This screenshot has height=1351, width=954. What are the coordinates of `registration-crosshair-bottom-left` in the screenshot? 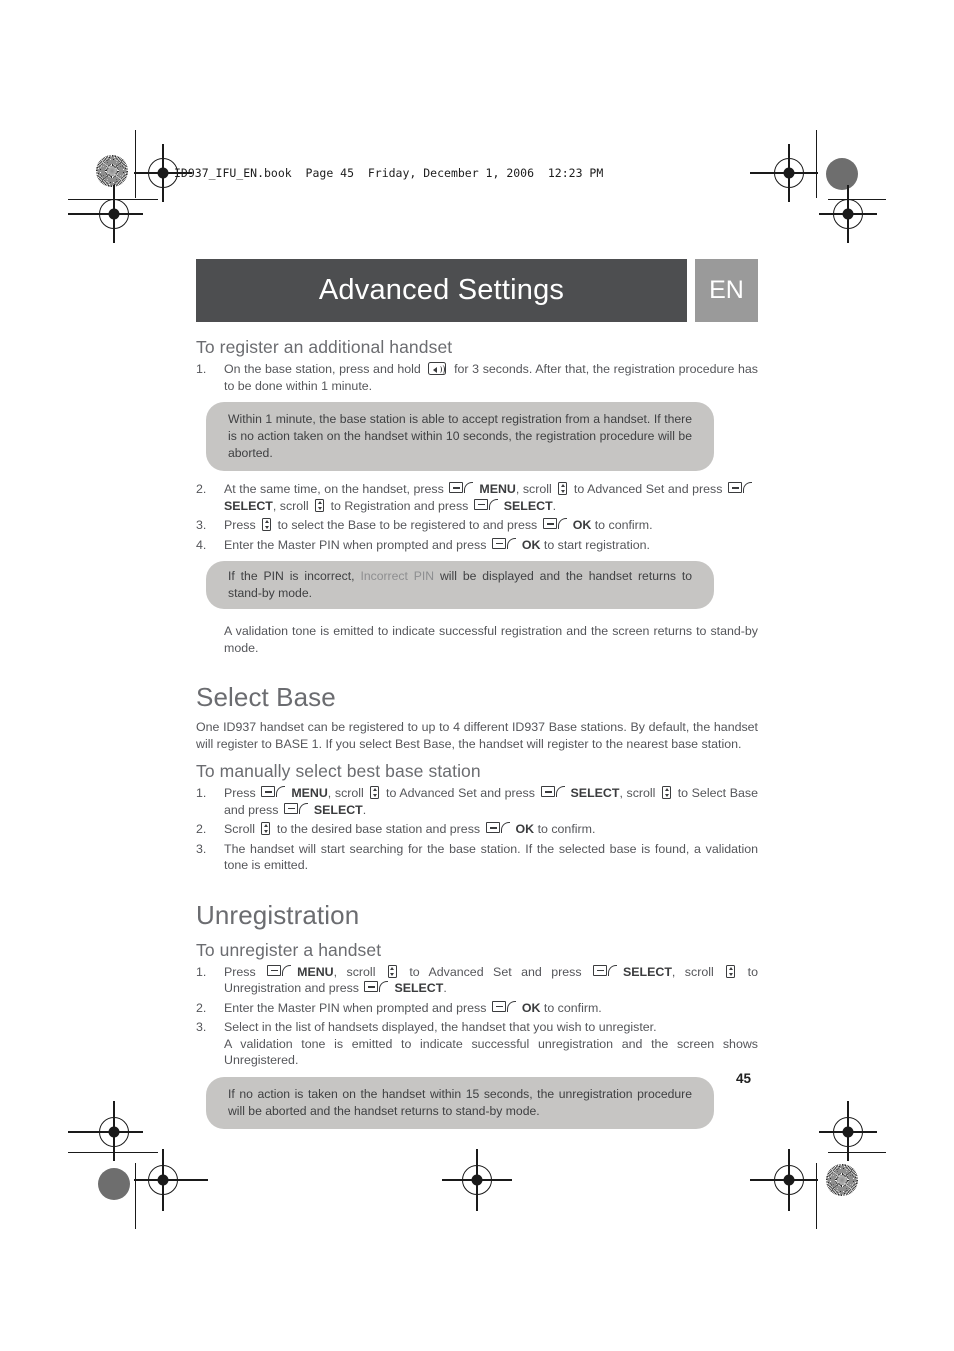 It's located at (105, 1131).